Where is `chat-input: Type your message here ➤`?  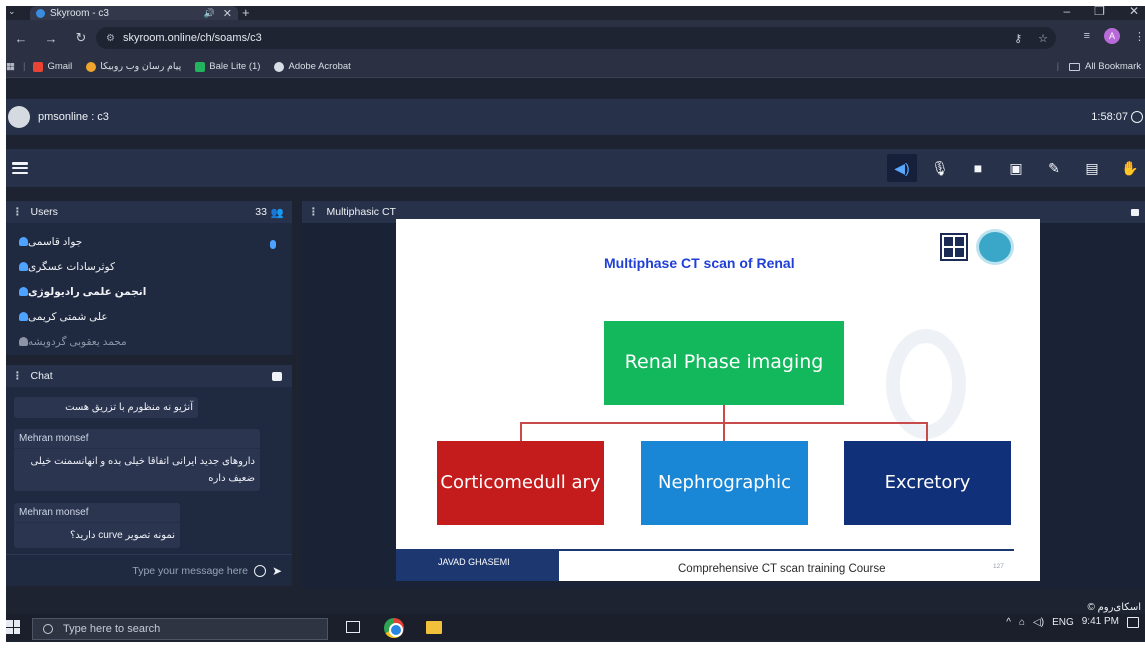 chat-input: Type your message here ➤ is located at coordinates (149, 570).